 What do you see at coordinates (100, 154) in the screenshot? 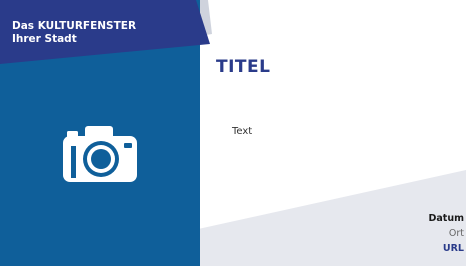
I see `camera-icon` at bounding box center [100, 154].